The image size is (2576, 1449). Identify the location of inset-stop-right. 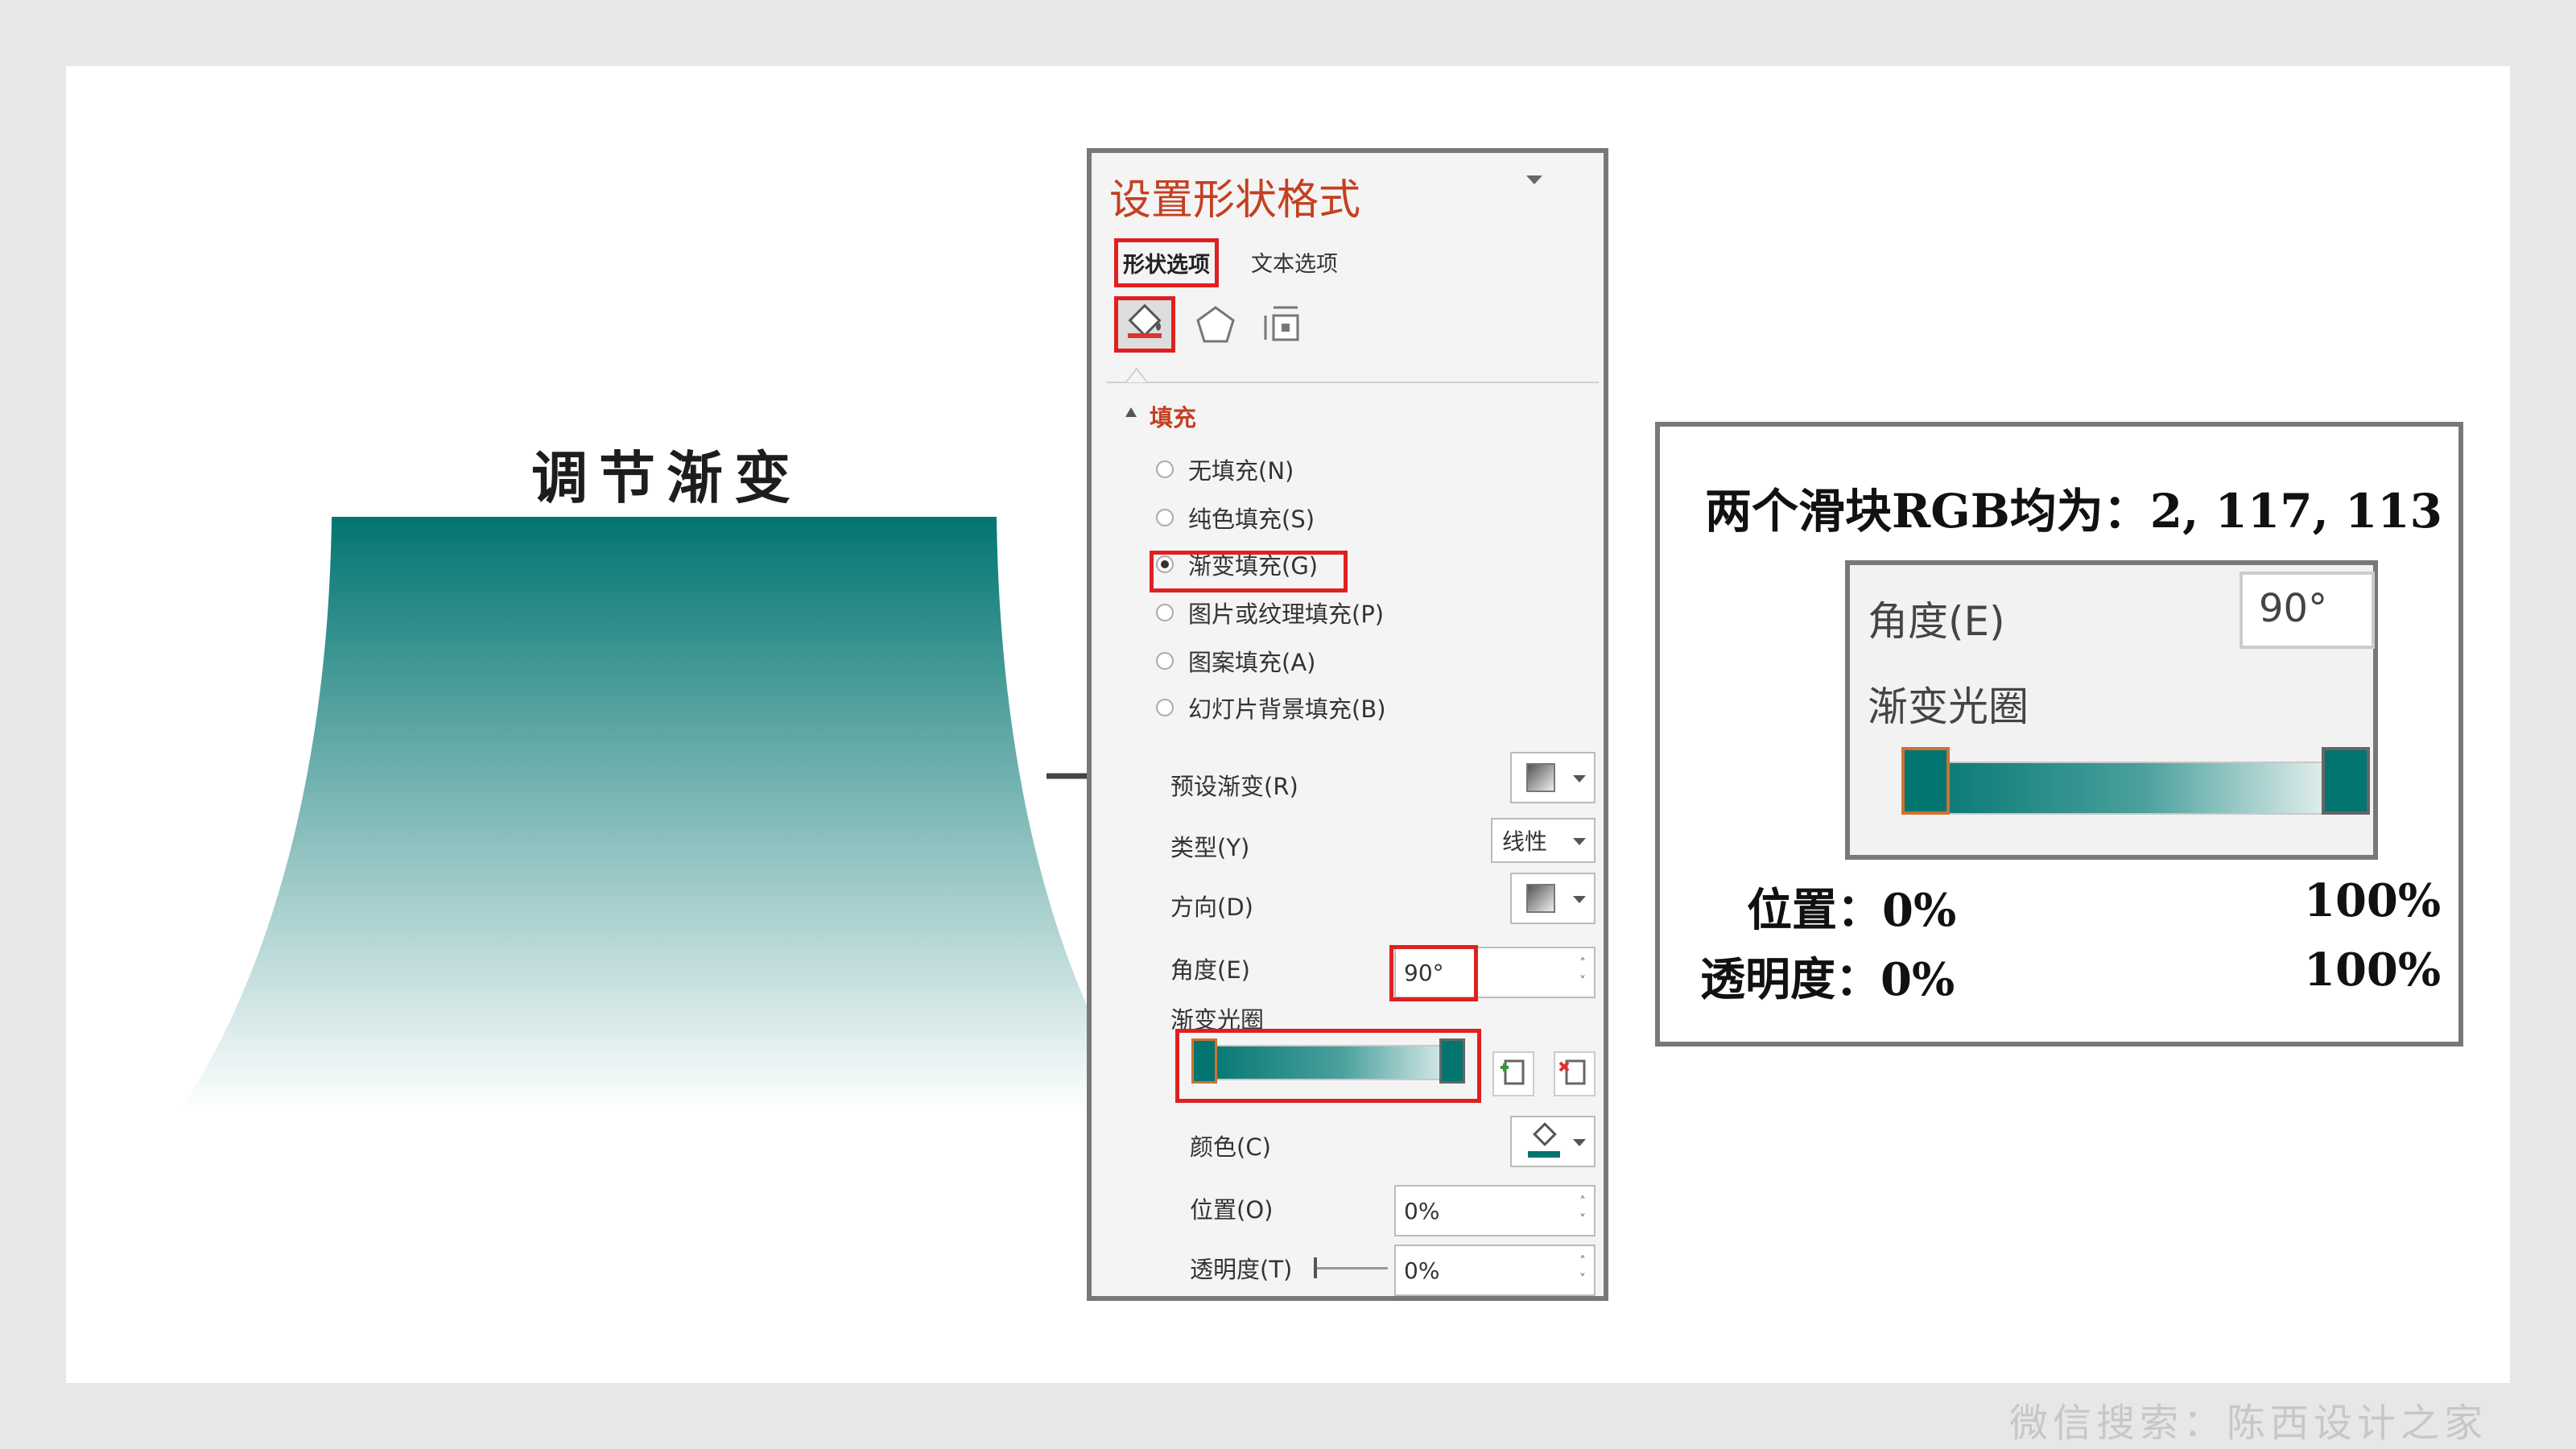
(2346, 781).